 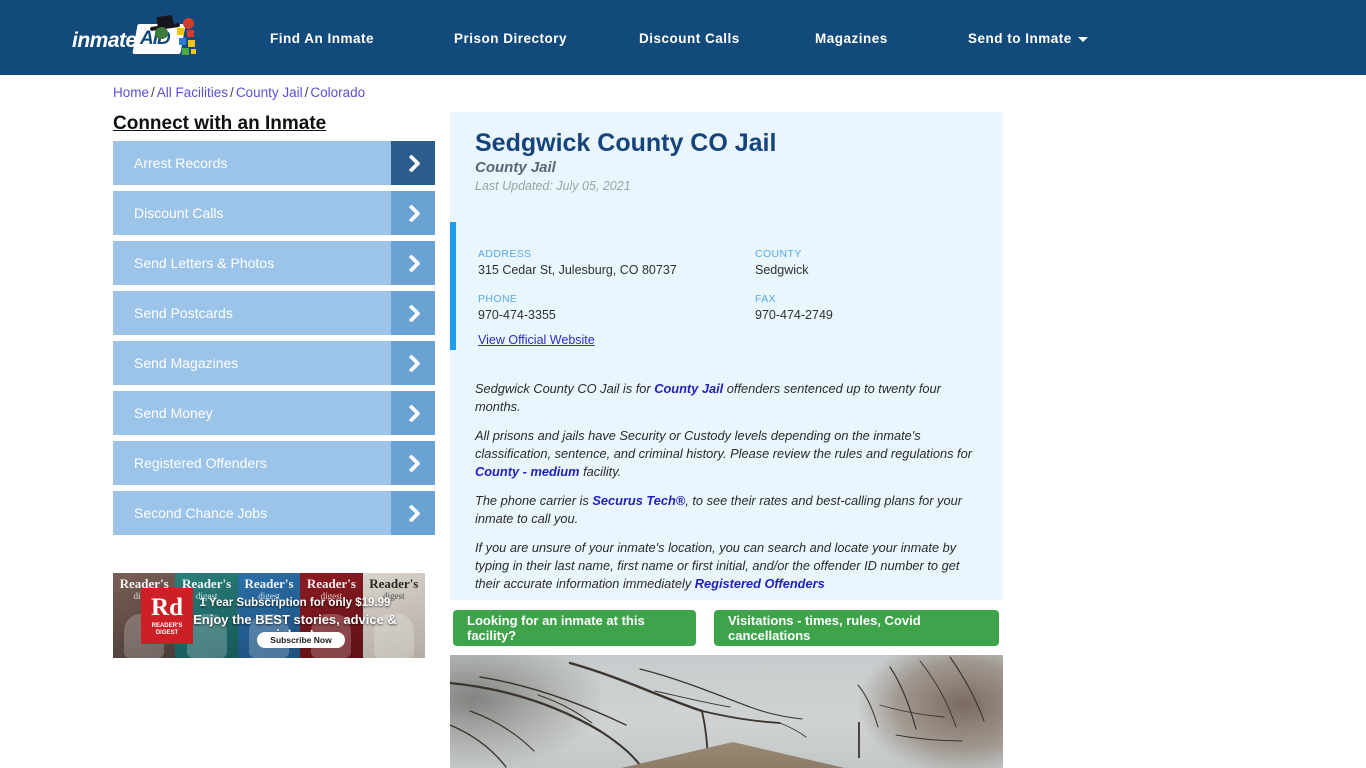 I want to click on breadcrumb-item-home: Home, so click(x=131, y=92).